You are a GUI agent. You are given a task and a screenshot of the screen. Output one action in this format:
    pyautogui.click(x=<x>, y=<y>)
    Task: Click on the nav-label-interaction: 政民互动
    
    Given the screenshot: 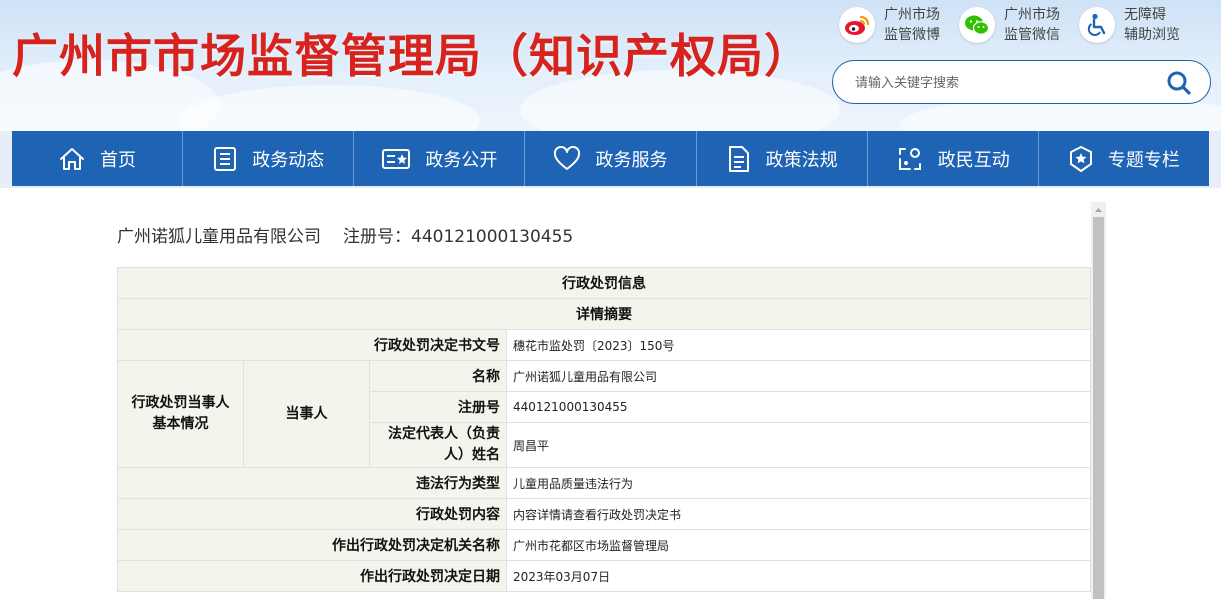 What is the action you would take?
    pyautogui.click(x=973, y=160)
    